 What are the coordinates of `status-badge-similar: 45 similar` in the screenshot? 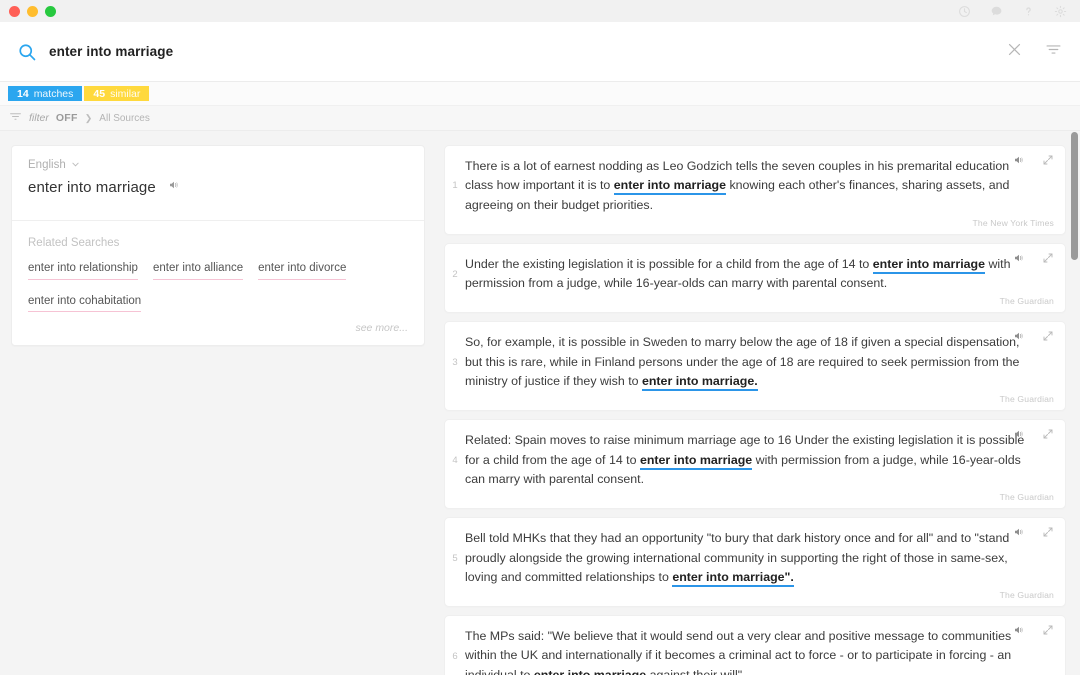 It's located at (117, 93).